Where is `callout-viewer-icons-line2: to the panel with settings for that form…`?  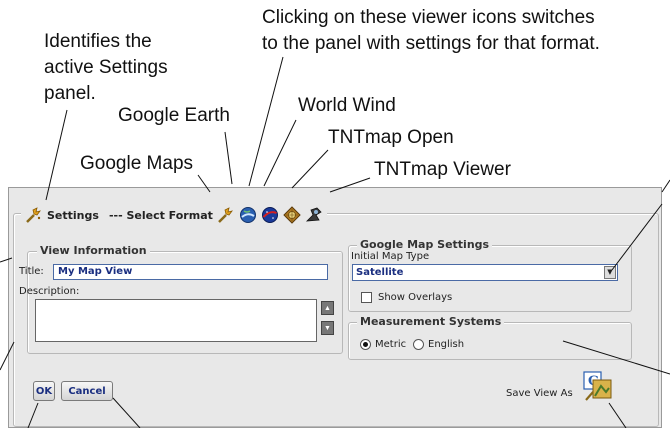
callout-viewer-icons-line2: to the panel with settings for that form… is located at coordinates (431, 43).